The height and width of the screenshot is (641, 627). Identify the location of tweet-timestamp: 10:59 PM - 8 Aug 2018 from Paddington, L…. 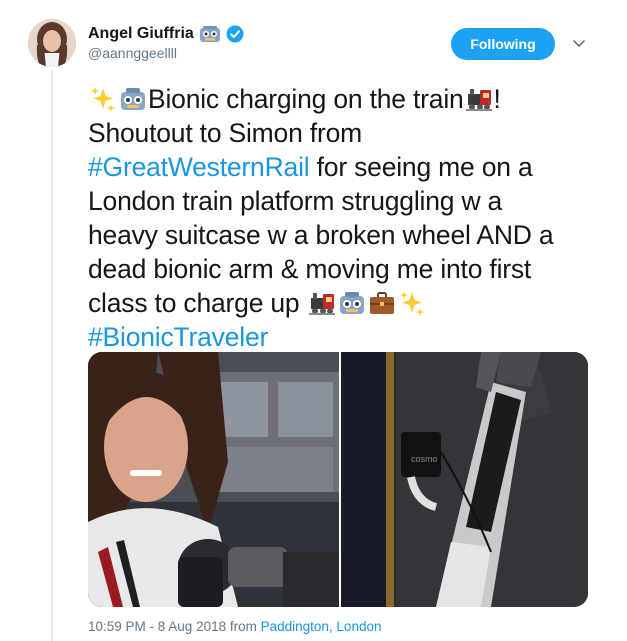
(234, 626).